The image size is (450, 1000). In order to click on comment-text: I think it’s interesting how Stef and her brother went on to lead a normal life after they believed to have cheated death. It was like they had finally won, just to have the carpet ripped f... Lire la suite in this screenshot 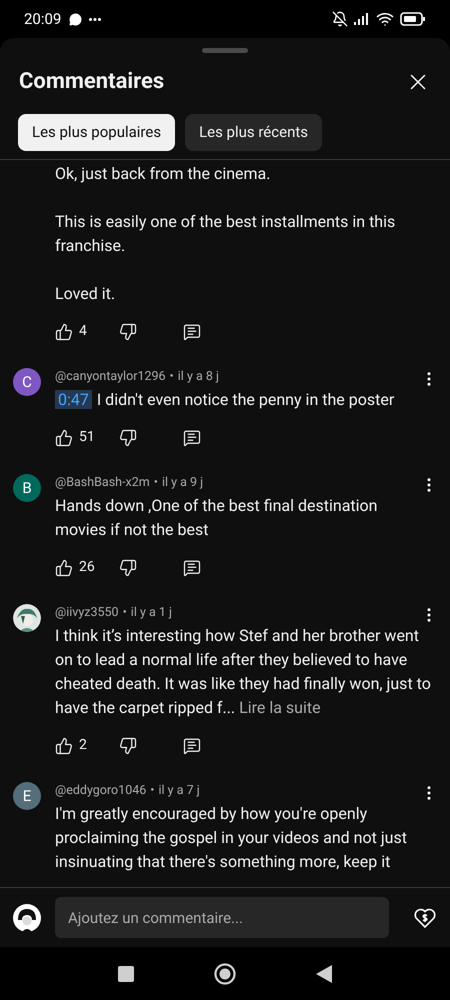, I will do `click(243, 672)`.